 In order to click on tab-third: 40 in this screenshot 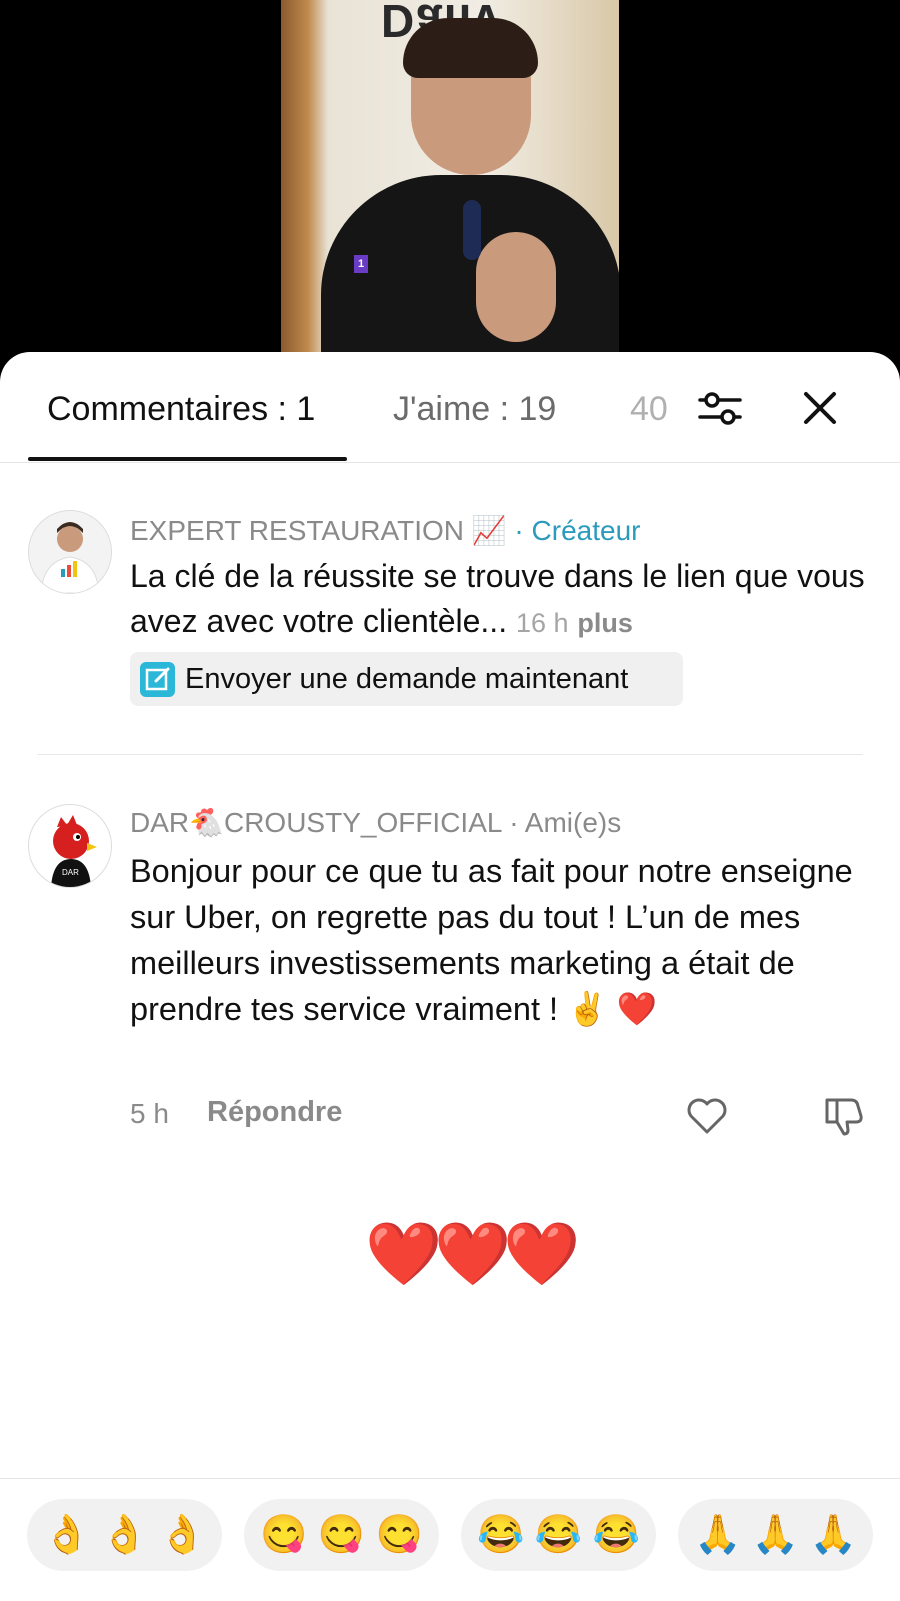, I will do `click(650, 409)`.